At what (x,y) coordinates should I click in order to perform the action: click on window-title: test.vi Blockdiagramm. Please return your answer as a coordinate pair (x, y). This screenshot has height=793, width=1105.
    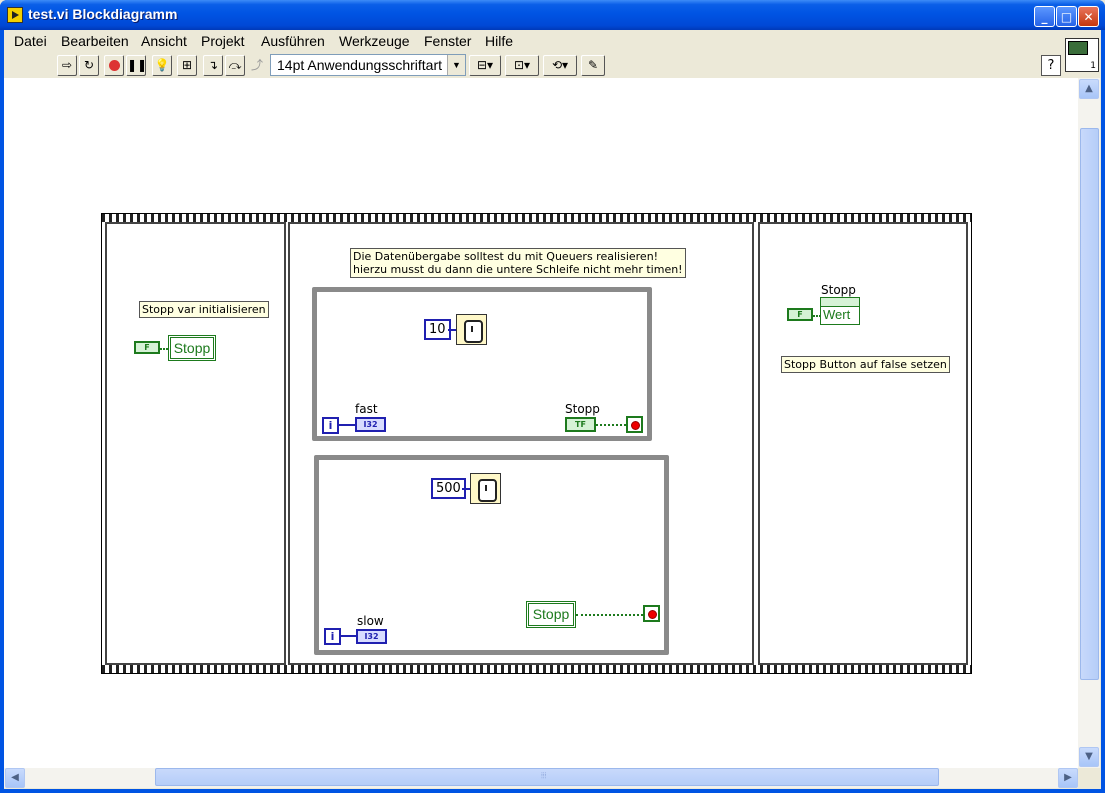
    Looking at the image, I should click on (103, 14).